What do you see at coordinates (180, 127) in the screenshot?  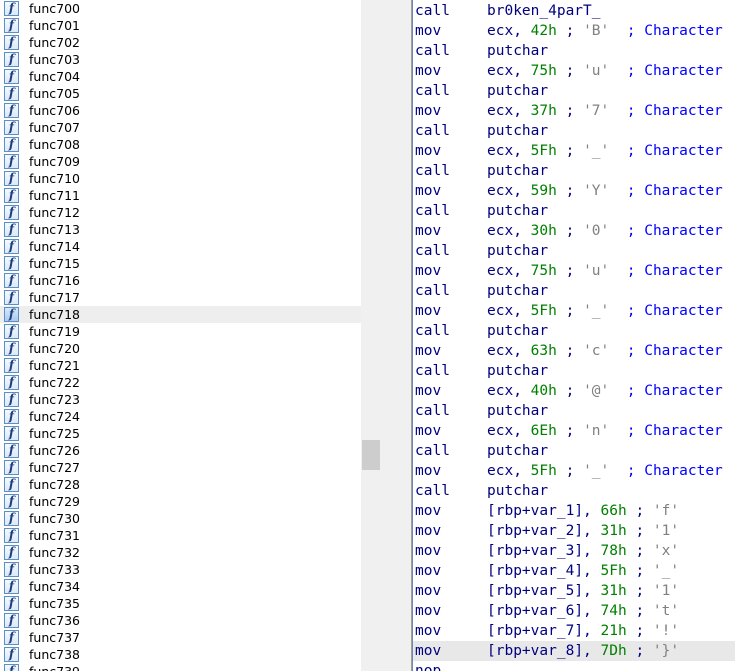 I see `function-list-item: f func707` at bounding box center [180, 127].